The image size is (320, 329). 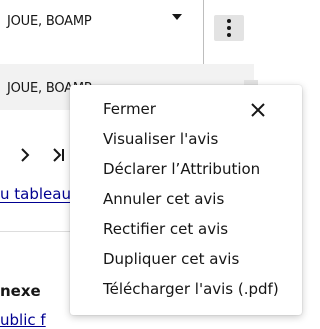 I want to click on menu-item-rectifier: Rectifier cet avis, so click(x=165, y=229).